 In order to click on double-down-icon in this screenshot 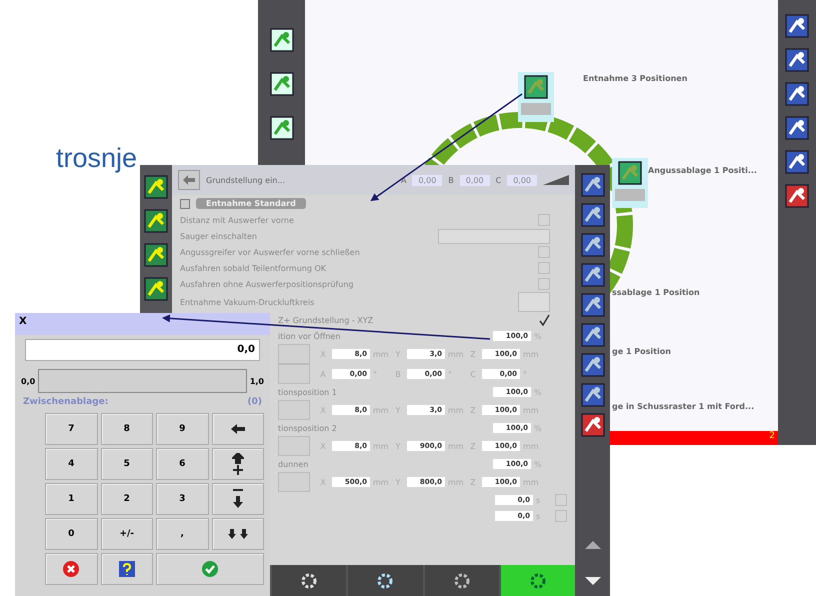, I will do `click(238, 534)`.